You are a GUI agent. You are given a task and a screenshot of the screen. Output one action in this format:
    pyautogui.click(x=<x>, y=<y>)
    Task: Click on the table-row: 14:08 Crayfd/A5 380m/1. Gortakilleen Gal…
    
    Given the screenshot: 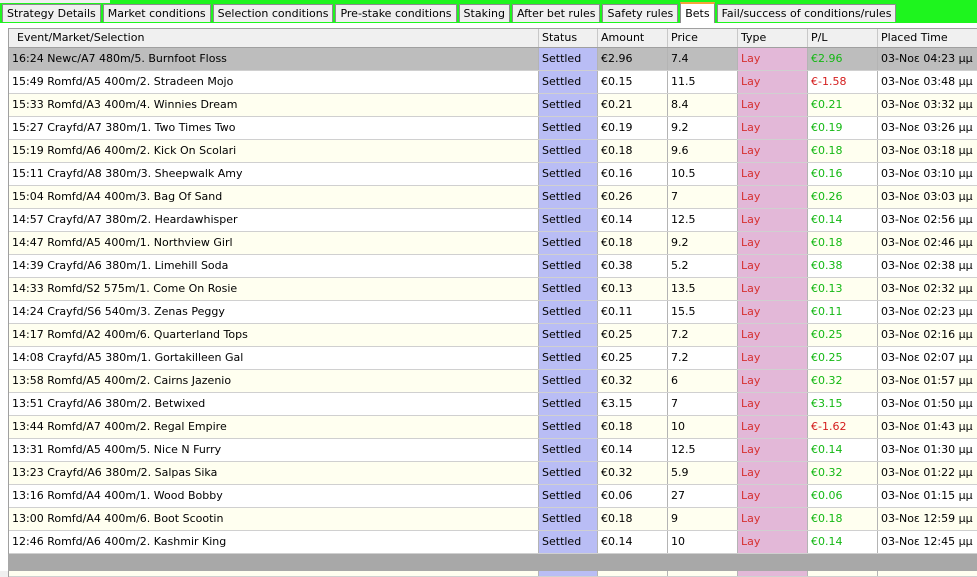 What is the action you would take?
    pyautogui.click(x=493, y=358)
    